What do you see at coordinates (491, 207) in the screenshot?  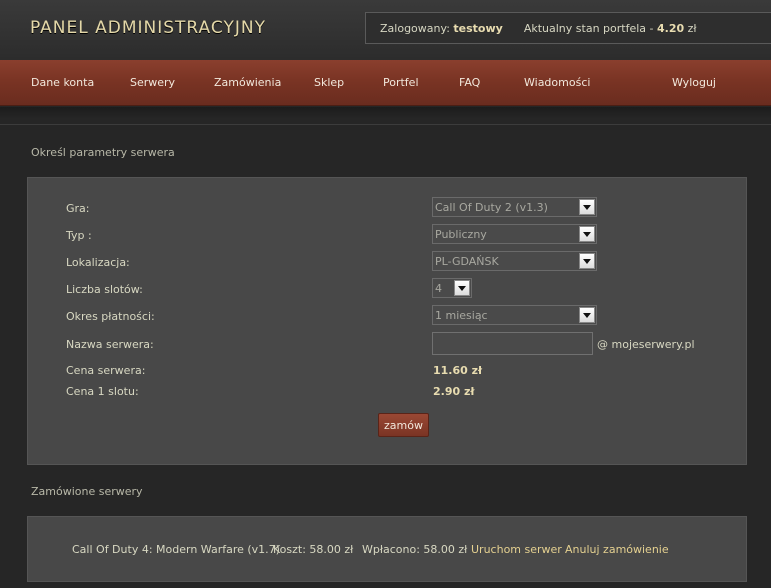 I see `select-game-value: Call Of Duty 2 (v1.3)` at bounding box center [491, 207].